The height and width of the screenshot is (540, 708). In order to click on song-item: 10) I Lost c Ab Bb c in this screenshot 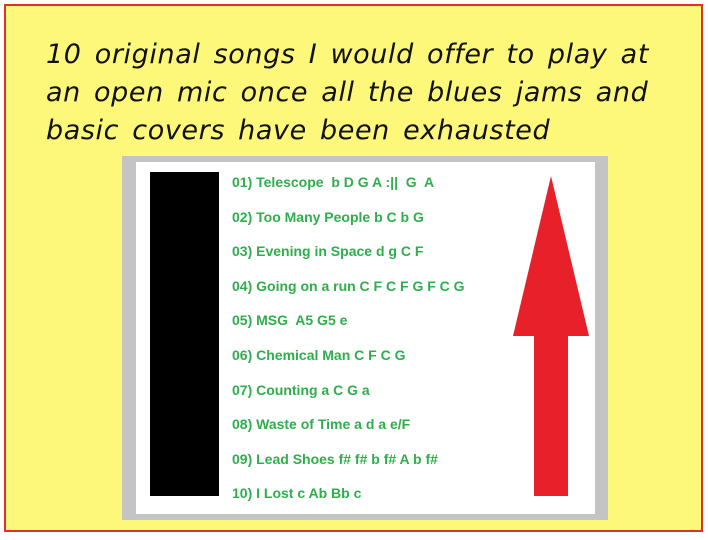, I will do `click(297, 493)`.